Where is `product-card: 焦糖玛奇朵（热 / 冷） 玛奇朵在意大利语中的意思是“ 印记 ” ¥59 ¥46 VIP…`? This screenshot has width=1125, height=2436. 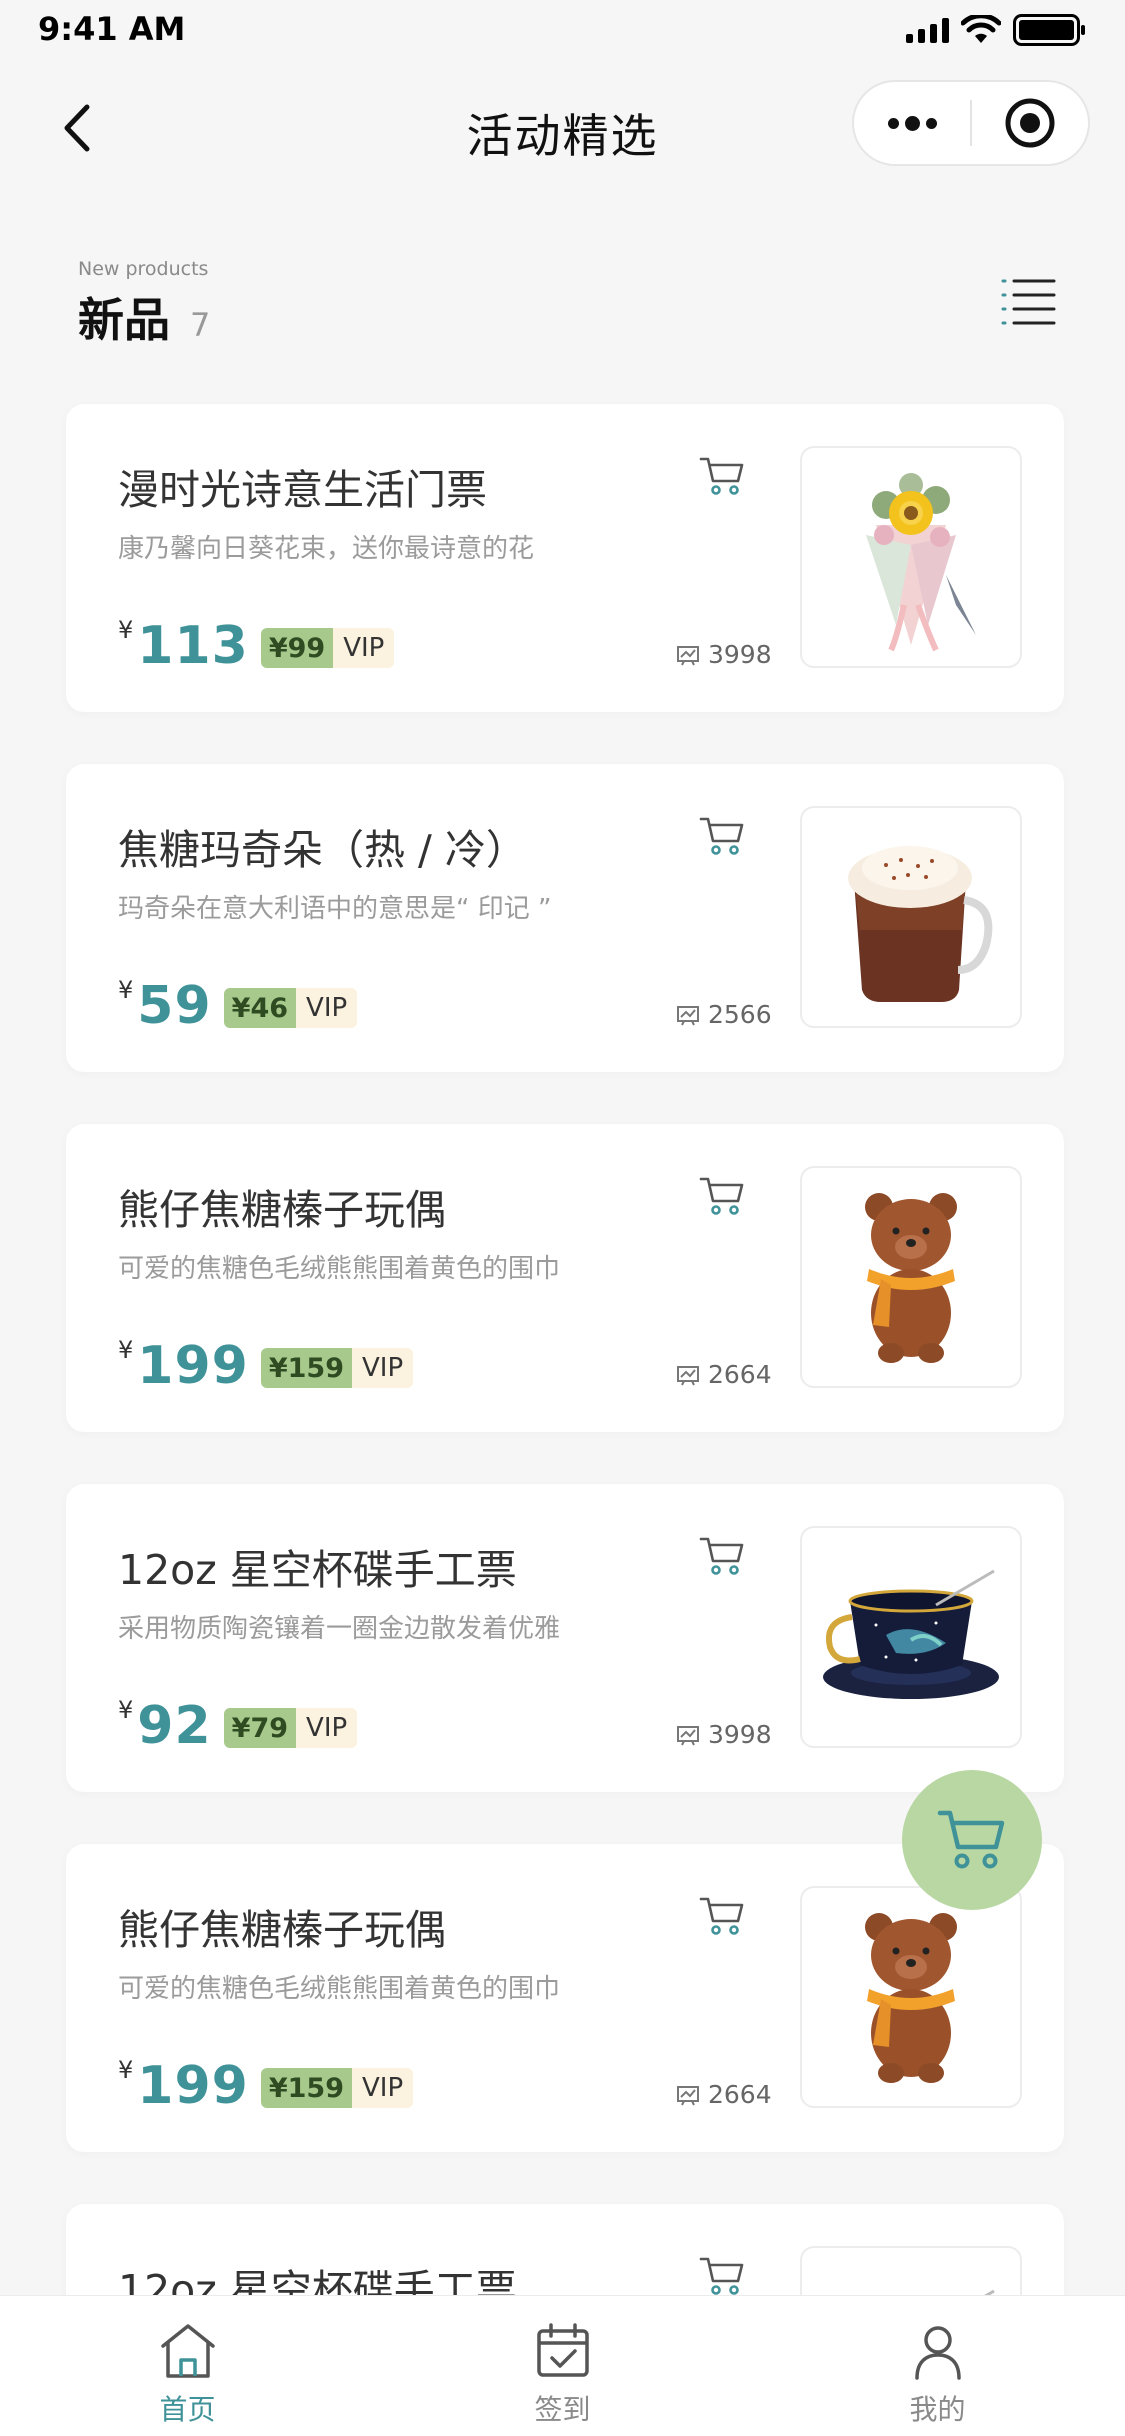 product-card: 焦糖玛奇朵（热 / 冷） 玛奇朵在意大利语中的意思是“ 印记 ” ¥59 ¥46 VIP… is located at coordinates (565, 918).